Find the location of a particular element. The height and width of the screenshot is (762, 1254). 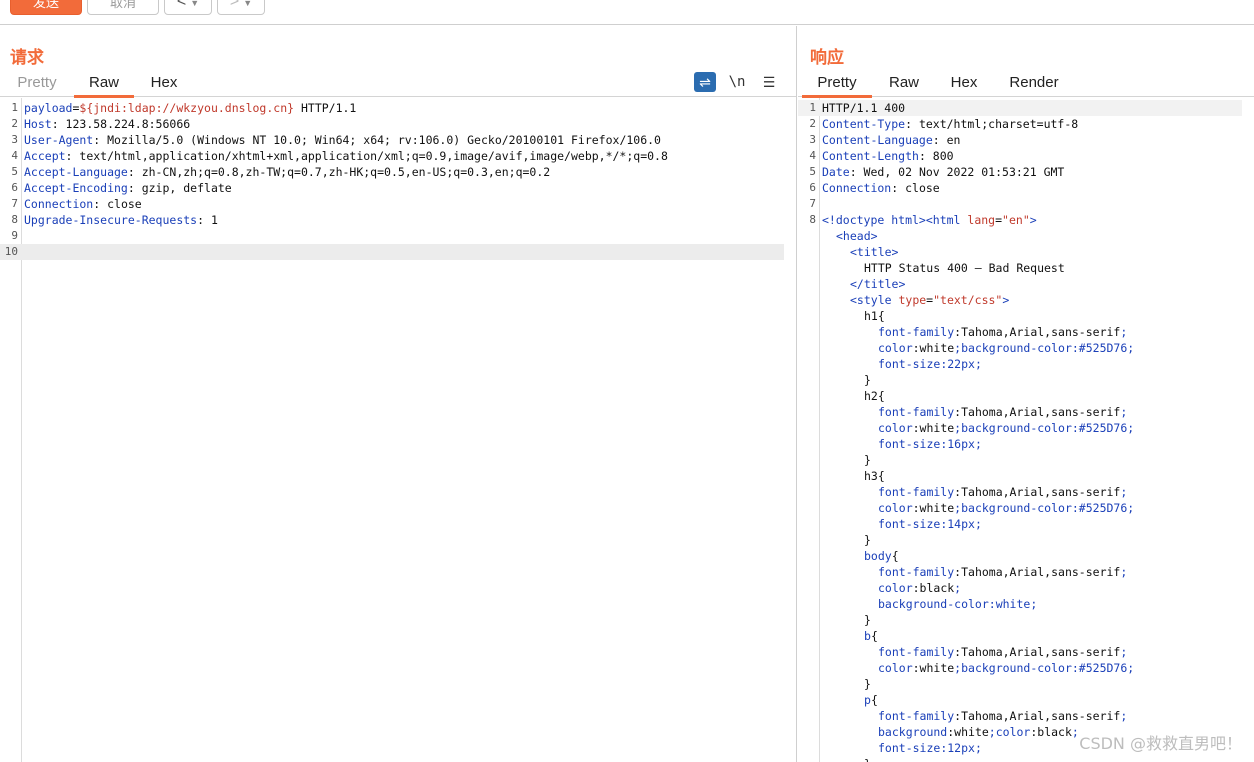

tab-response-render: Render is located at coordinates (1034, 84).